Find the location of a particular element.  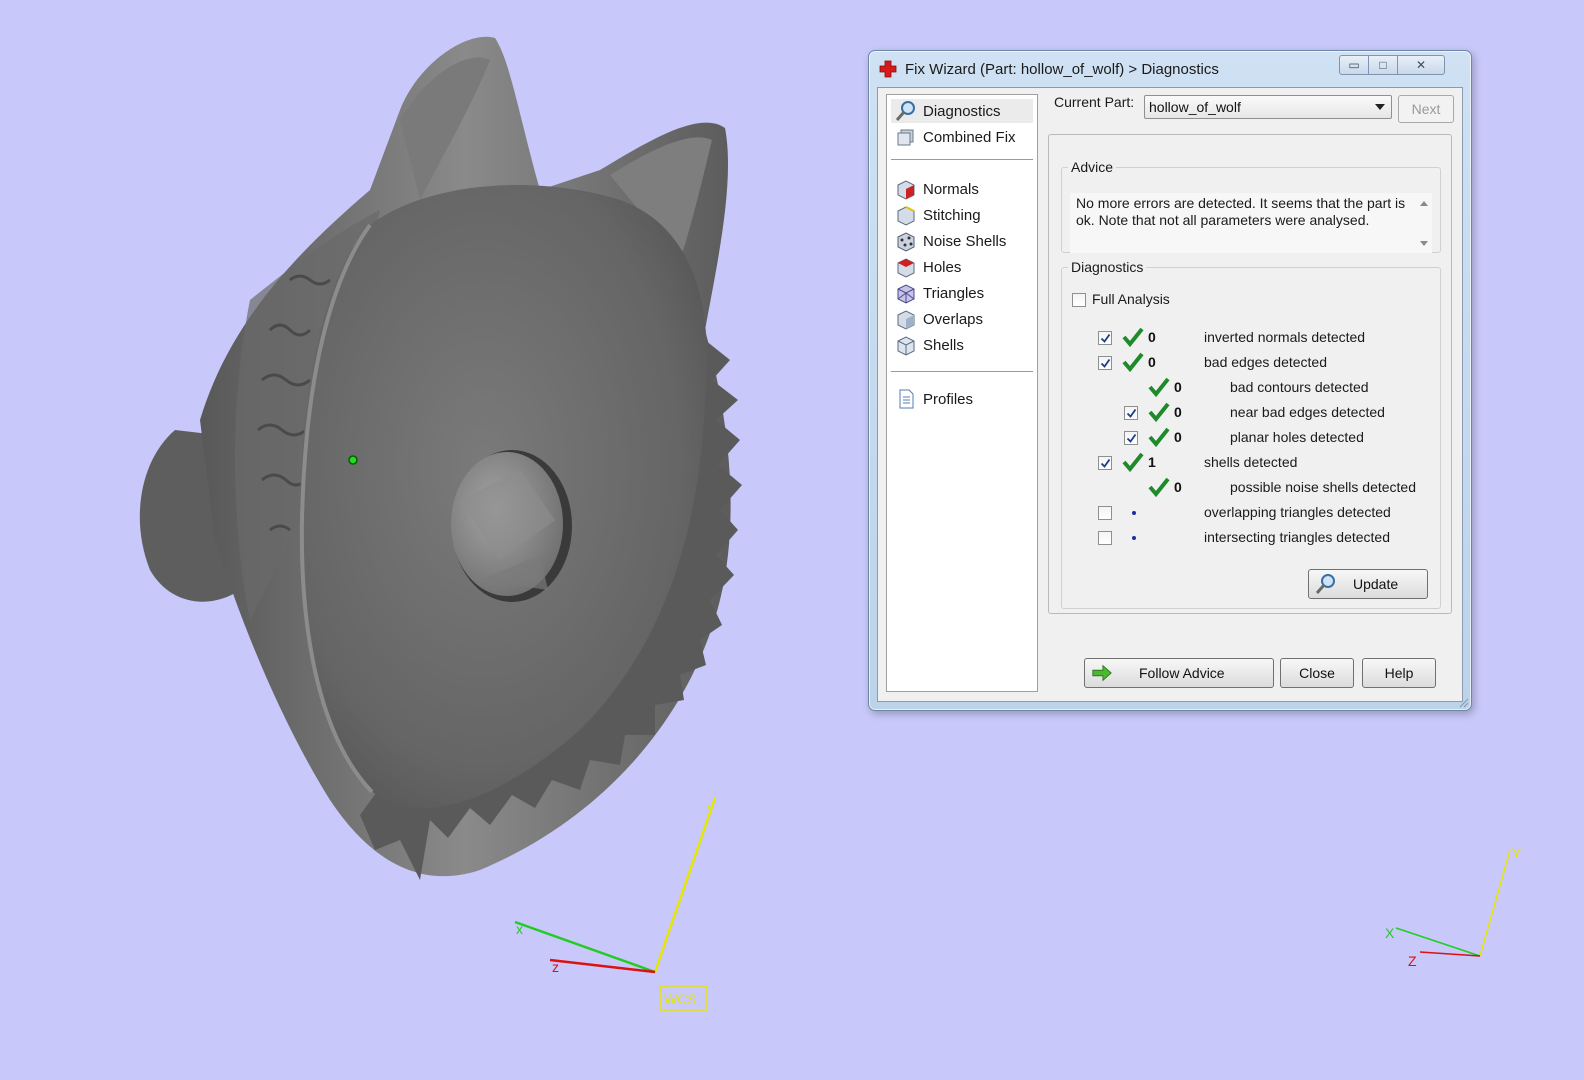

bad-edges-label: bad edges detected is located at coordinates (1265, 362).